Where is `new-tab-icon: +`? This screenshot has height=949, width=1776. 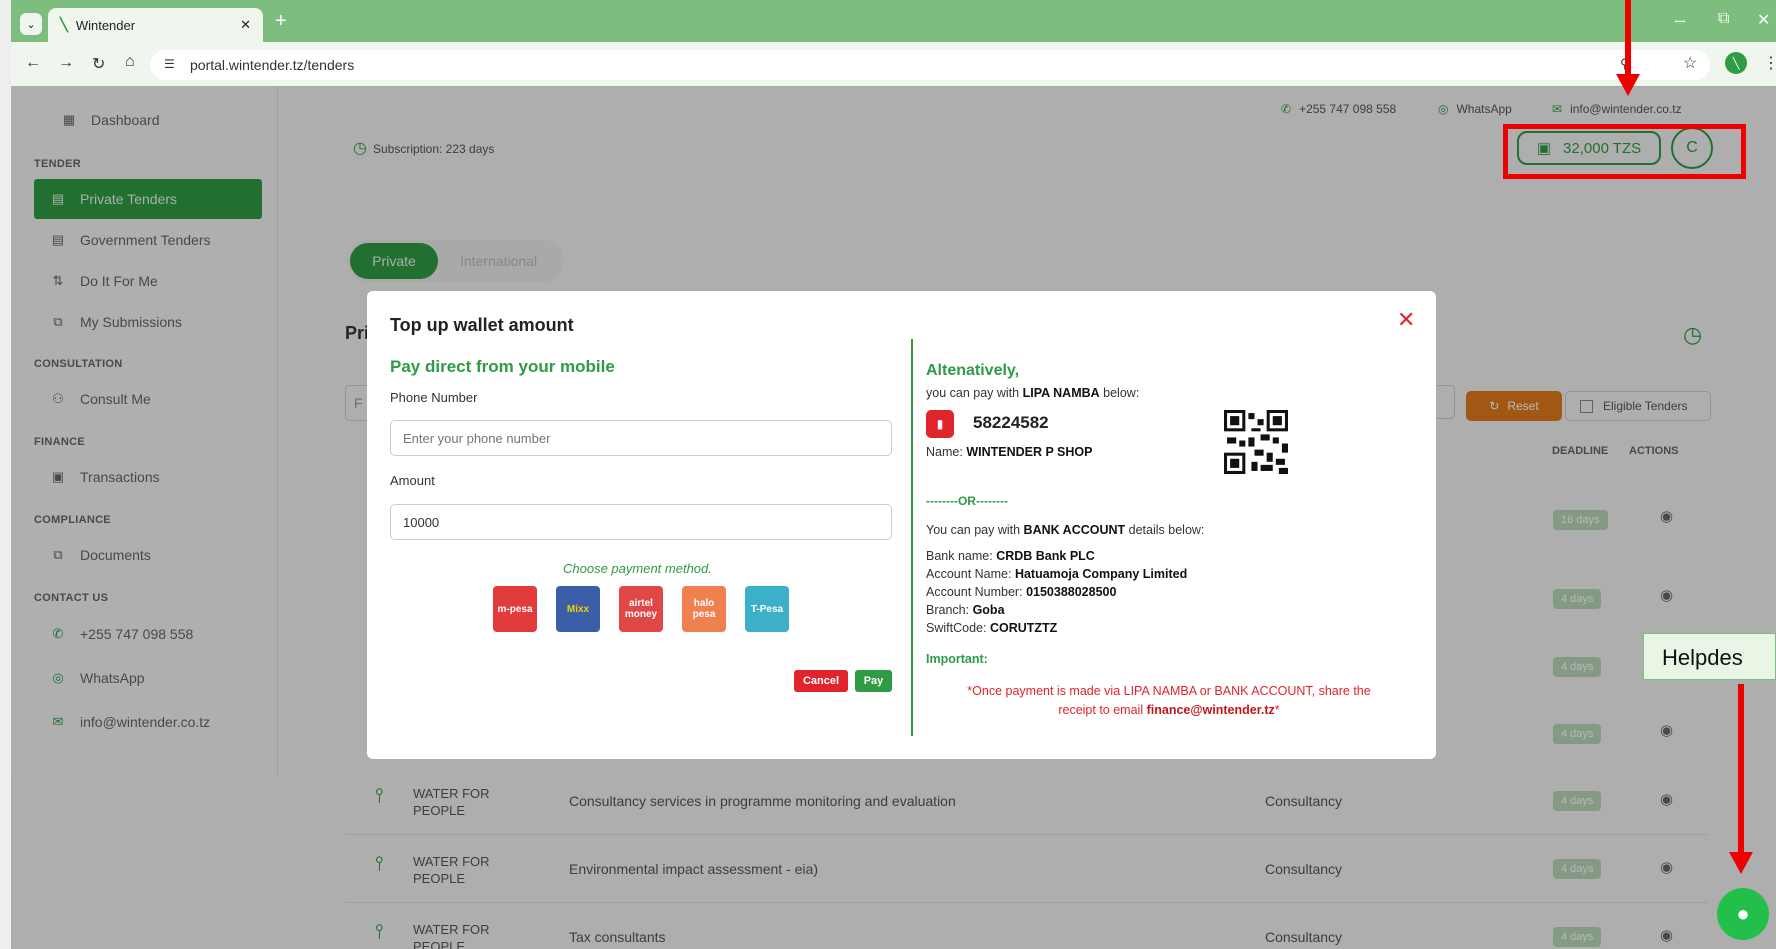
new-tab-icon: + is located at coordinates (281, 21).